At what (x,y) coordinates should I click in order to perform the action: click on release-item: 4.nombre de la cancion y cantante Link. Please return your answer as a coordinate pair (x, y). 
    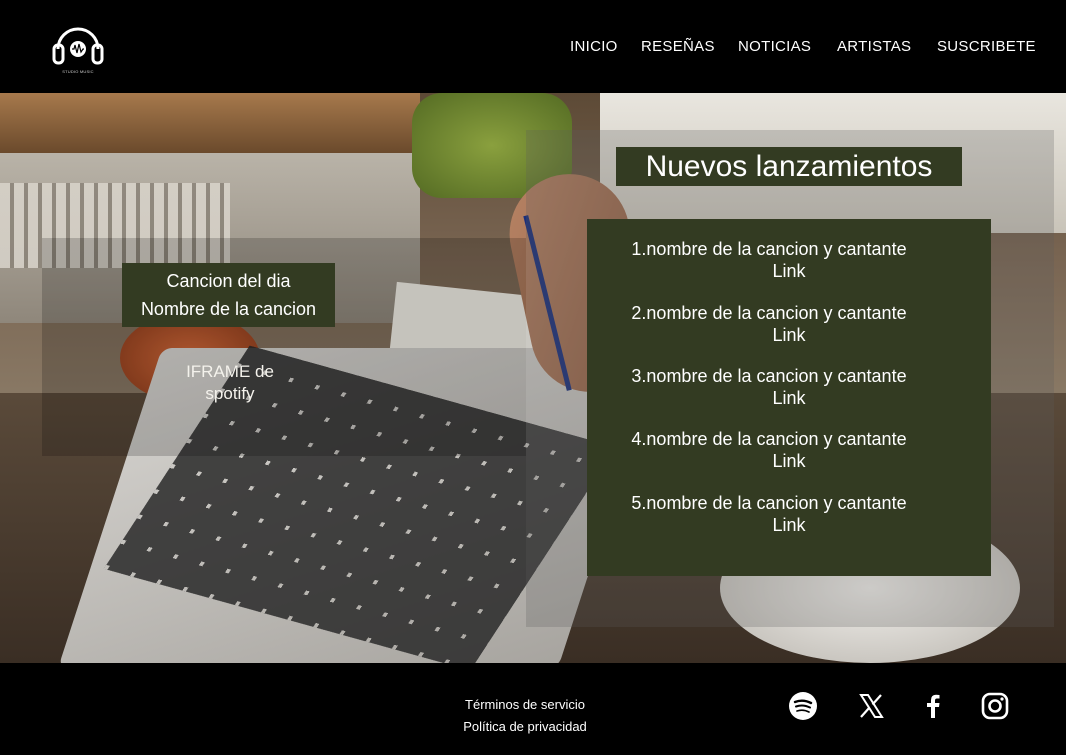
    Looking at the image, I should click on (789, 450).